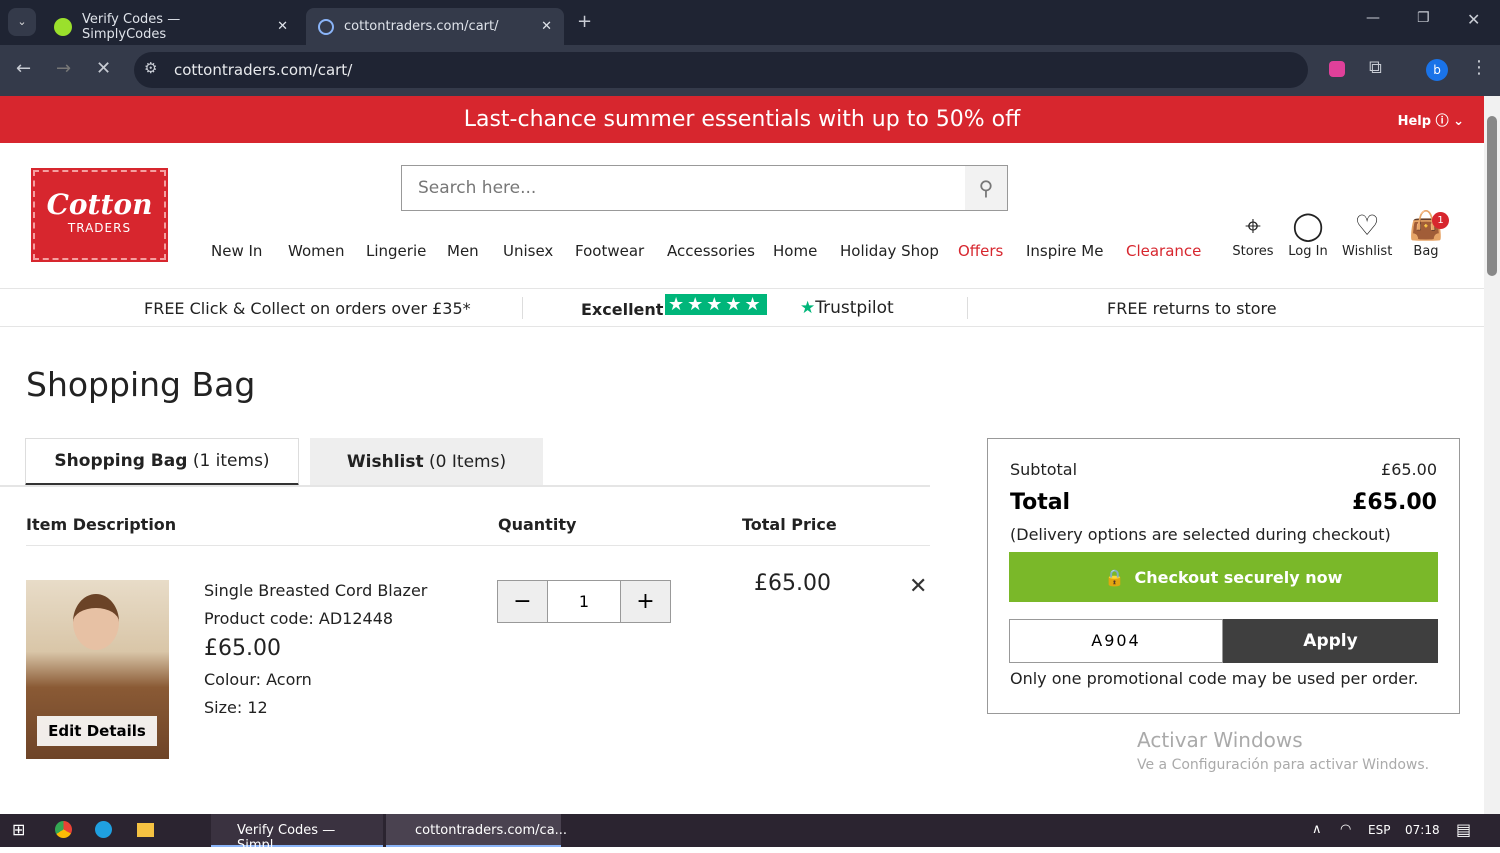 The height and width of the screenshot is (853, 1500). I want to click on apply-button: Apply, so click(1330, 641).